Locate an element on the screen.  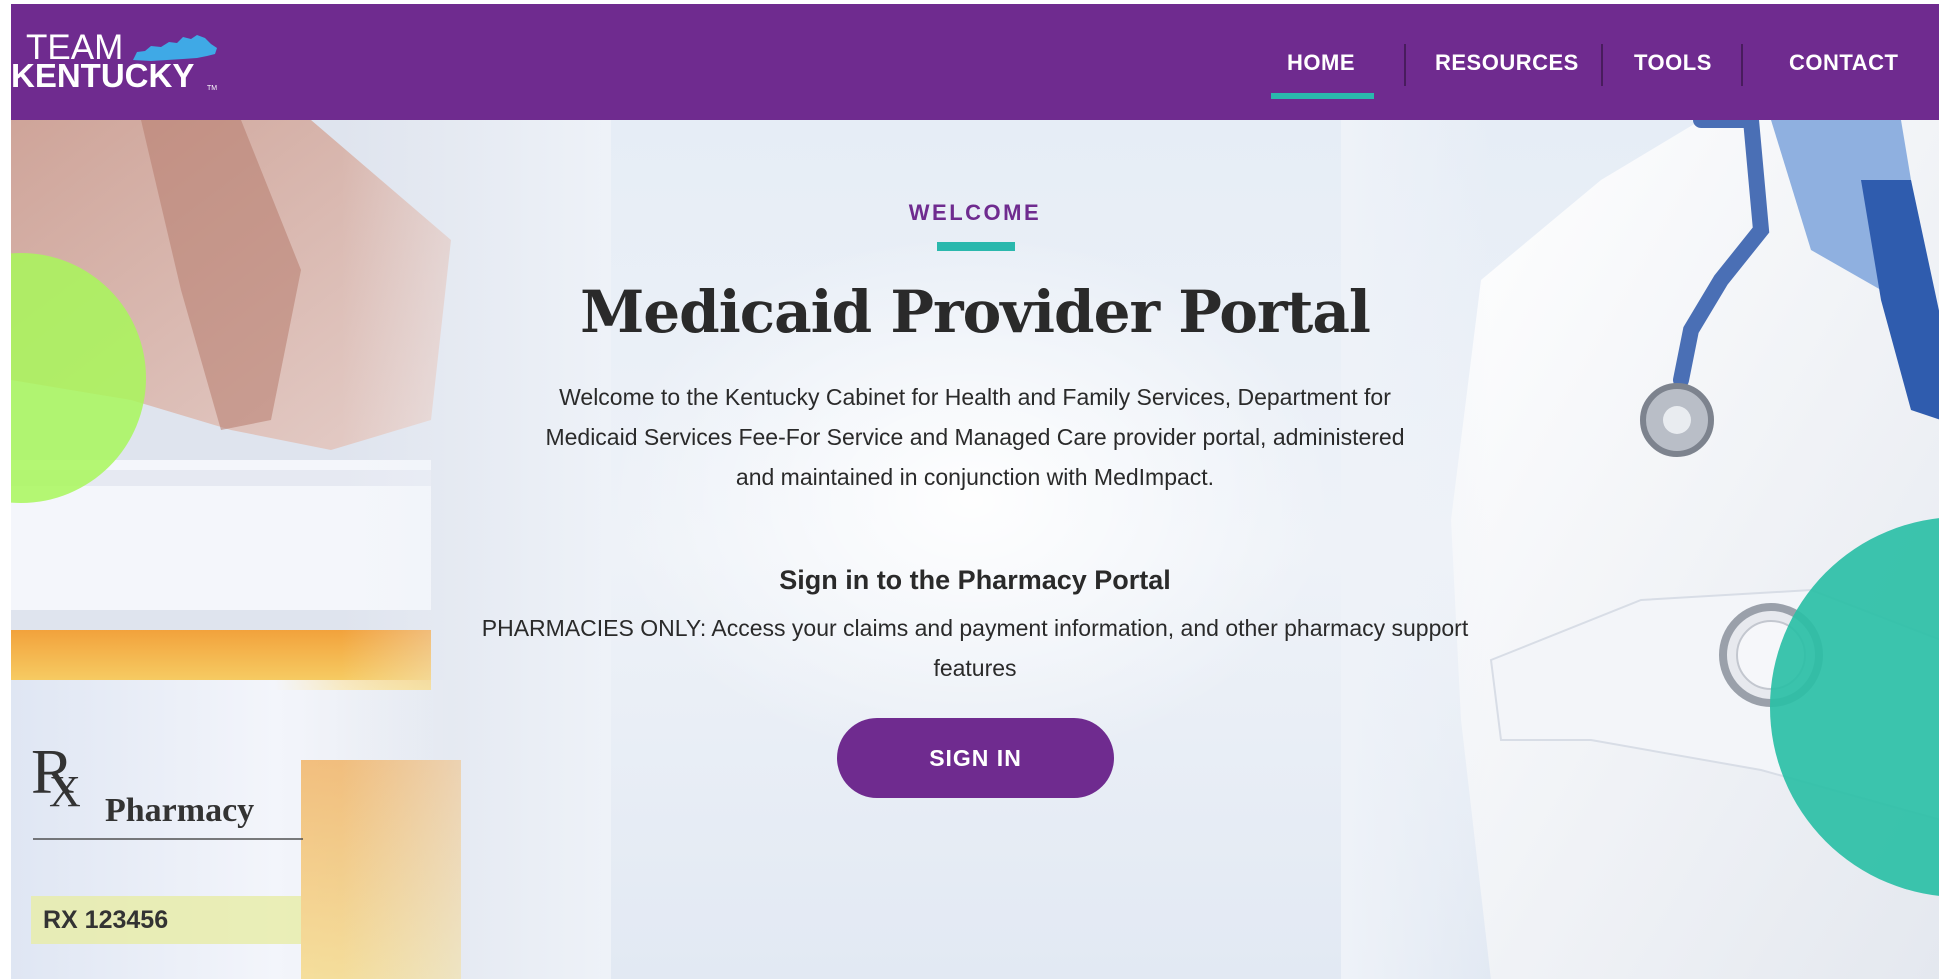
sign-in-button: SIGN IN is located at coordinates (975, 758).